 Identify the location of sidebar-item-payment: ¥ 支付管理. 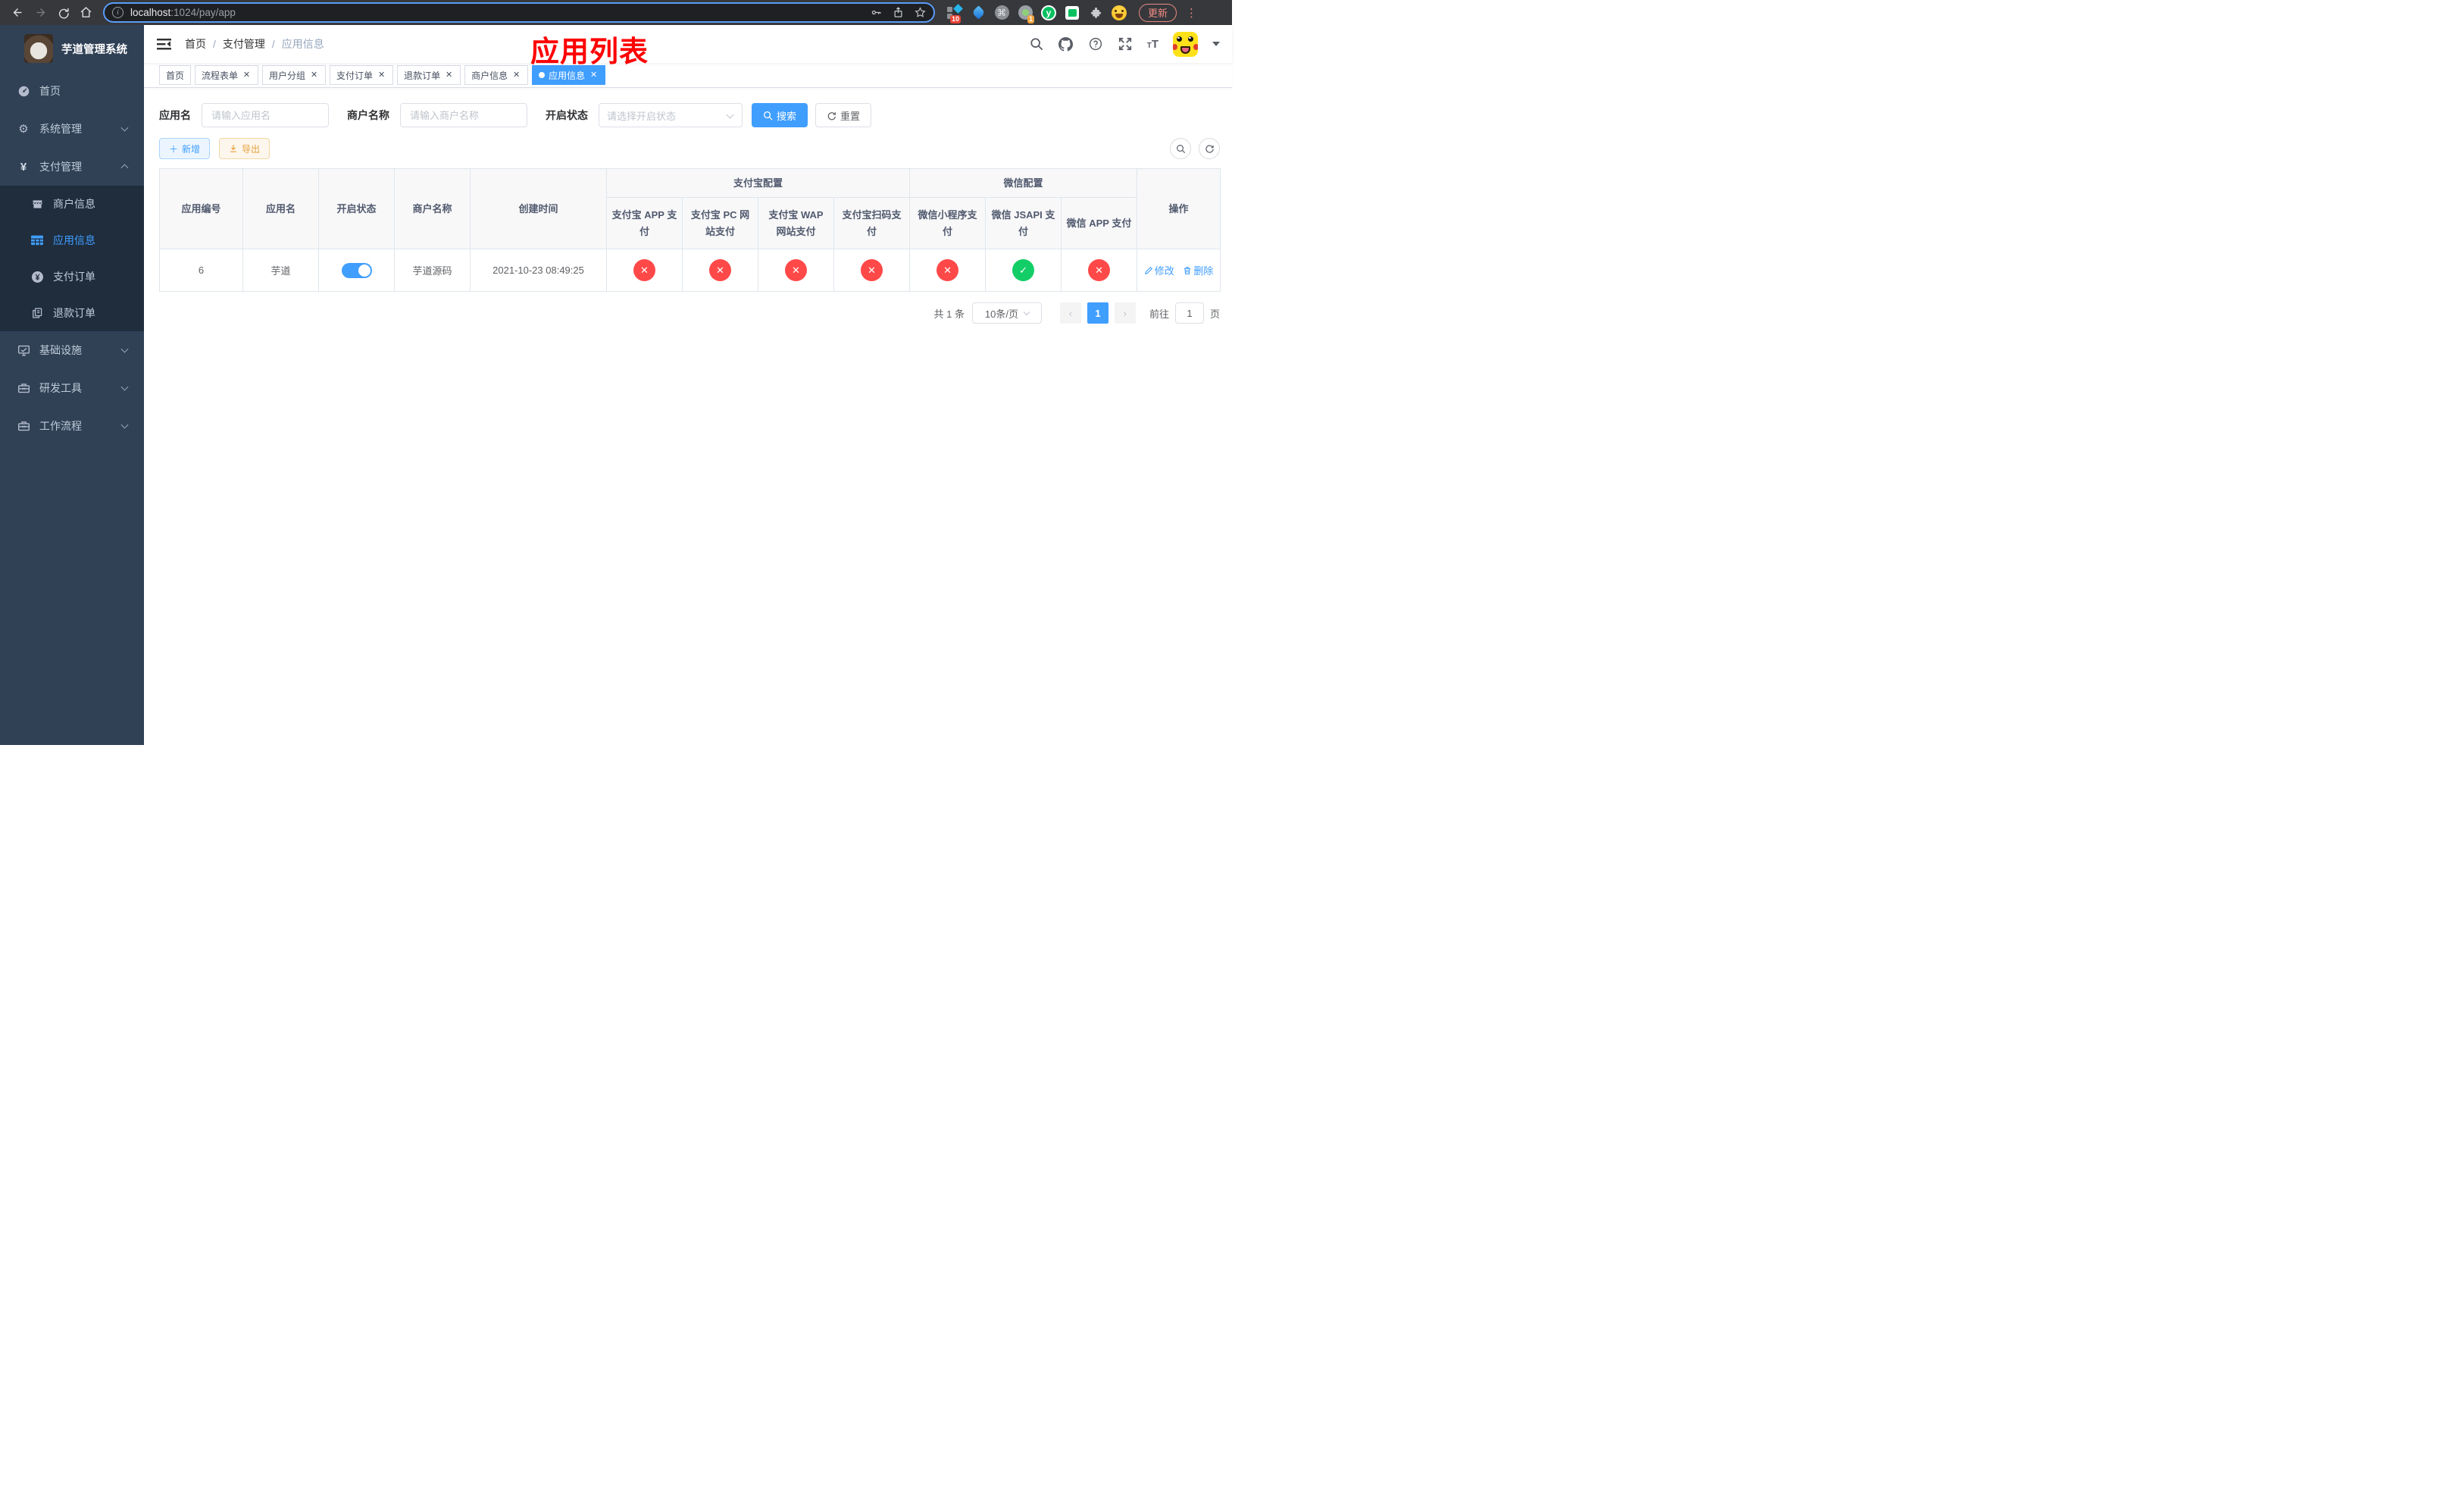
(72, 167).